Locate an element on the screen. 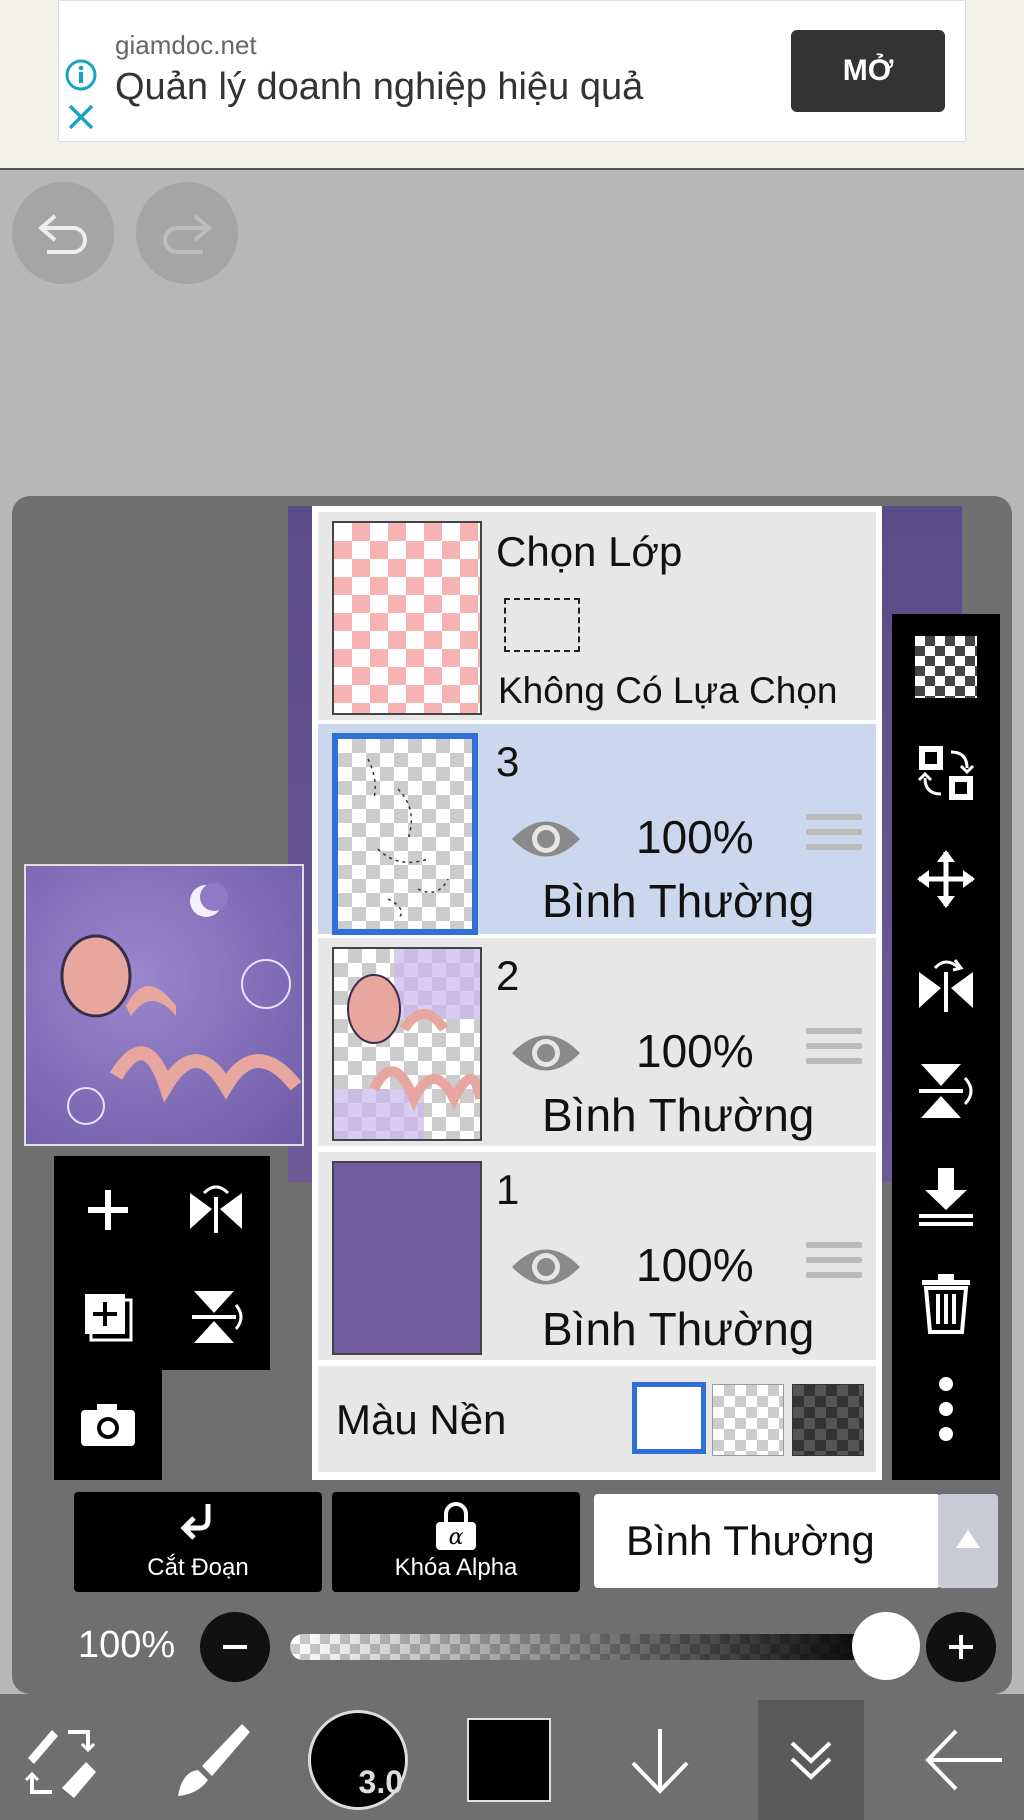 This screenshot has height=1820, width=1024. background-white-option is located at coordinates (669, 1418).